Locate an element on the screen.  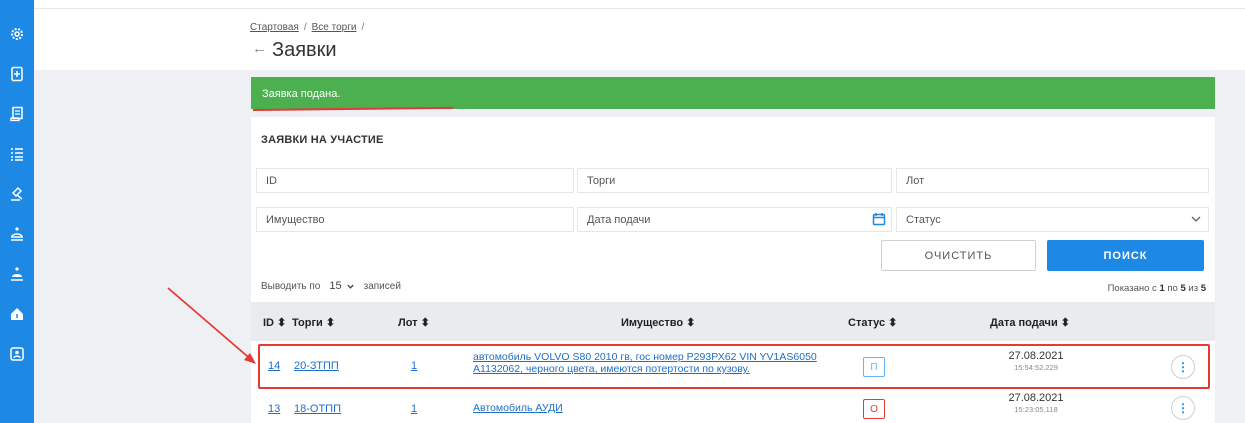
settings-gear-icon is located at coordinates (17, 34).